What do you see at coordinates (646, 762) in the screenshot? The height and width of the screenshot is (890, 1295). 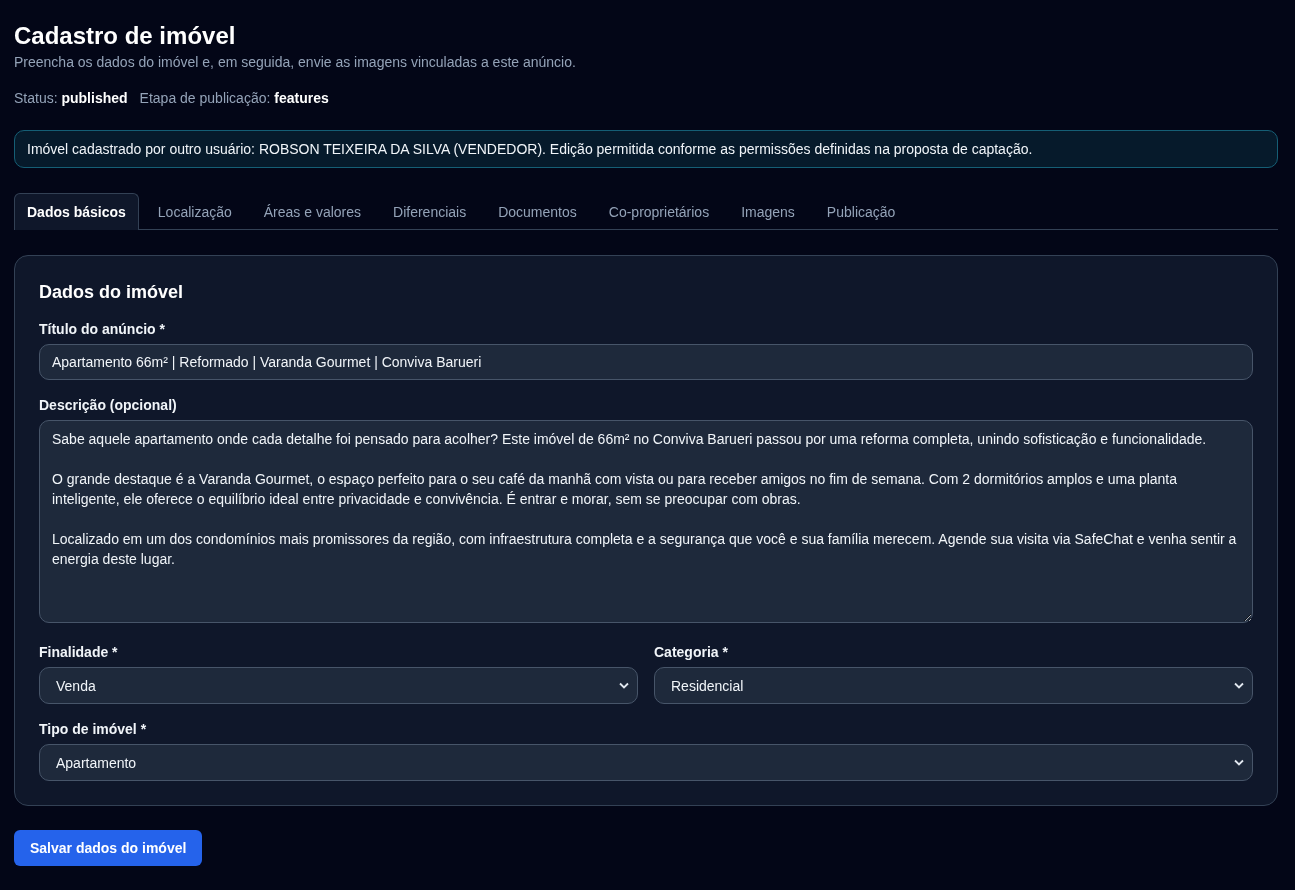 I see `dropdown: Apartamento` at bounding box center [646, 762].